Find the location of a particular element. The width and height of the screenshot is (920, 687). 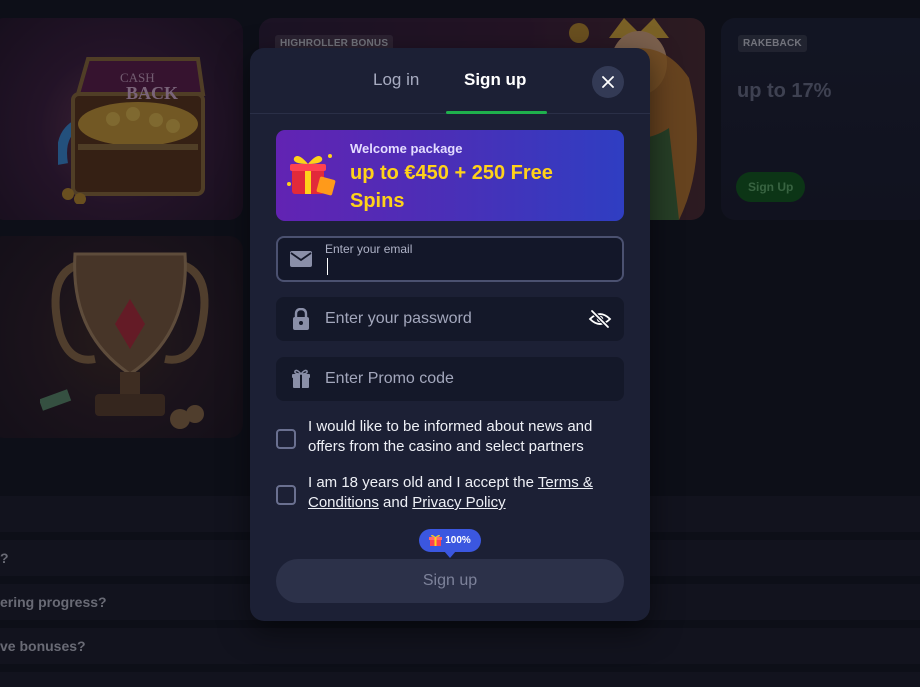

bonus-progress-badge: 100% is located at coordinates (450, 543).